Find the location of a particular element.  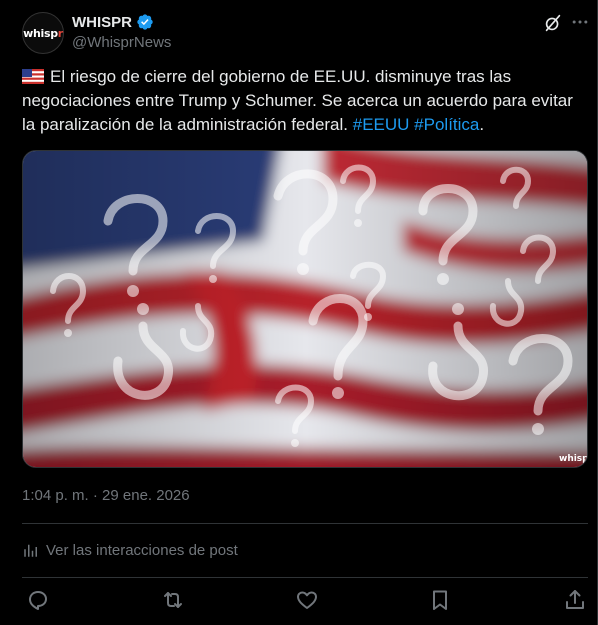

analytics-label: Ver las interacciones de post is located at coordinates (142, 550).